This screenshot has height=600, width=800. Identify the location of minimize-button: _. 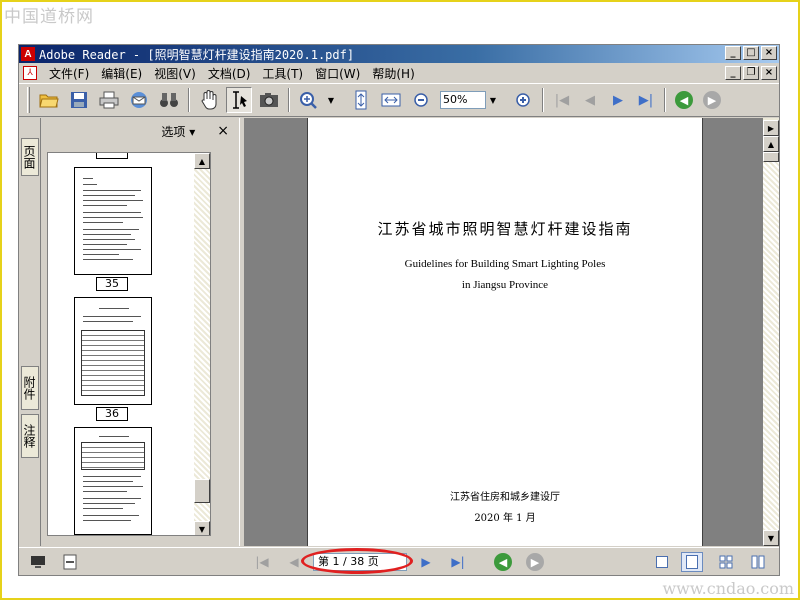
(733, 53).